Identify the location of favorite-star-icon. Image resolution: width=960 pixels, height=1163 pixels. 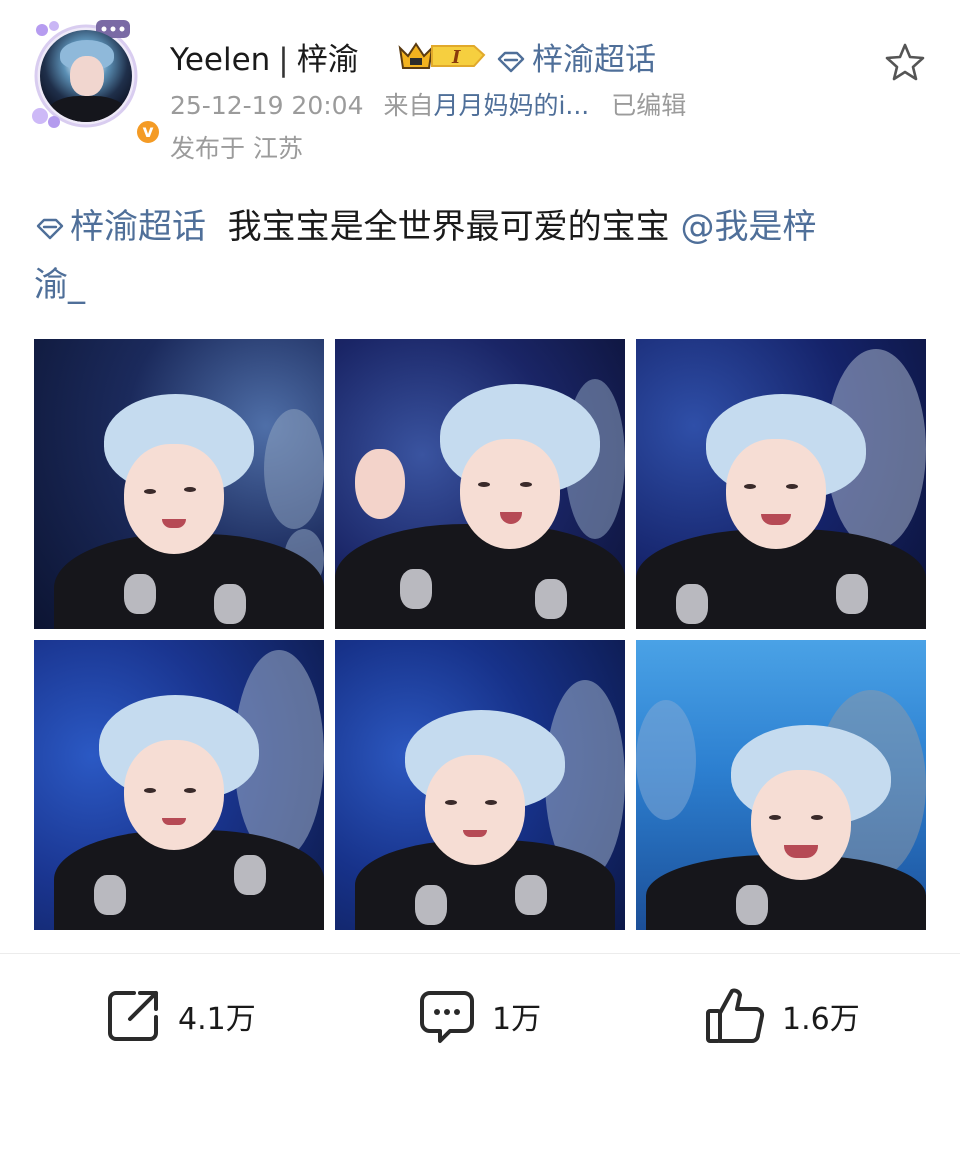
(905, 62).